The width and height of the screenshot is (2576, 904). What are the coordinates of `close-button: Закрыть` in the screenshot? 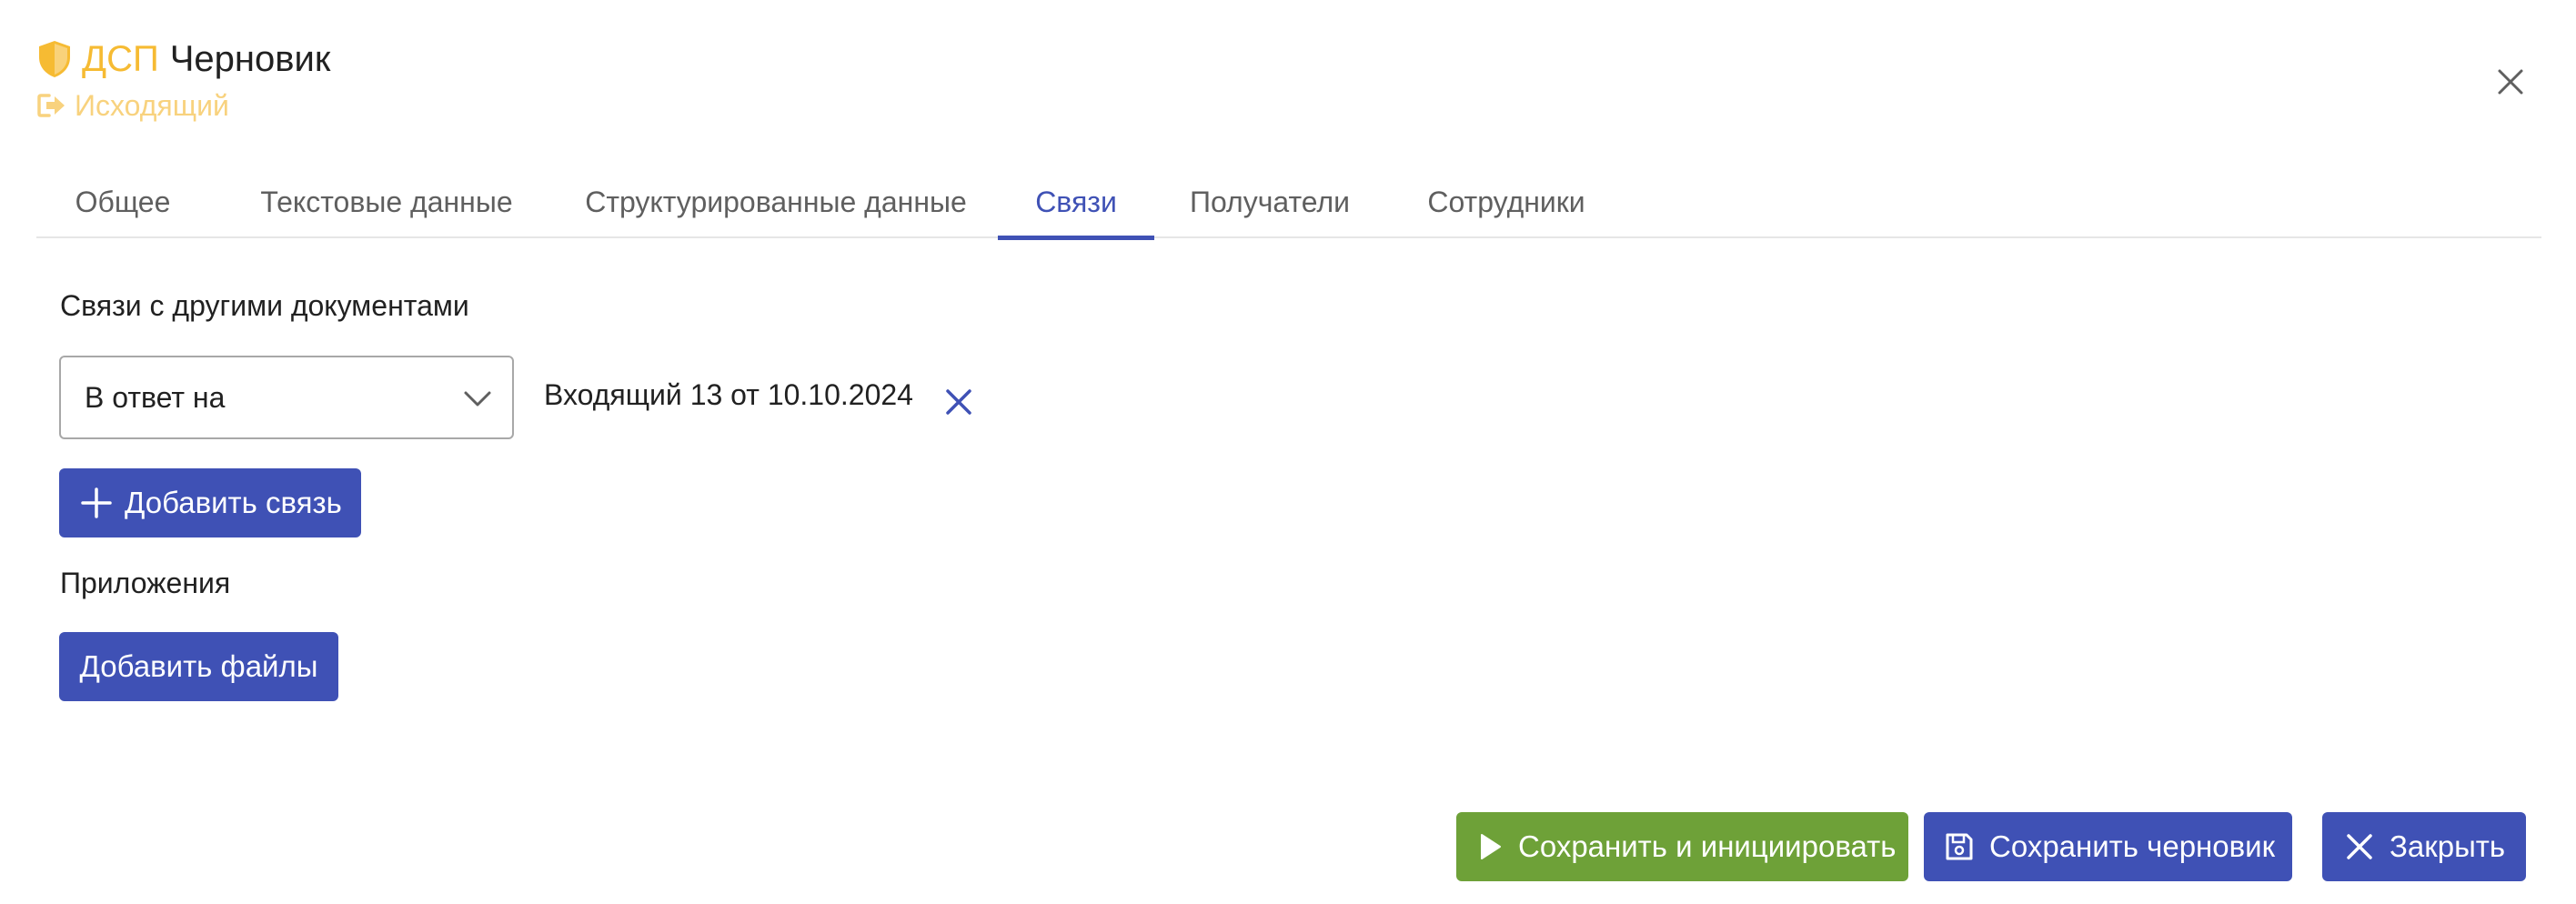 It's located at (2424, 846).